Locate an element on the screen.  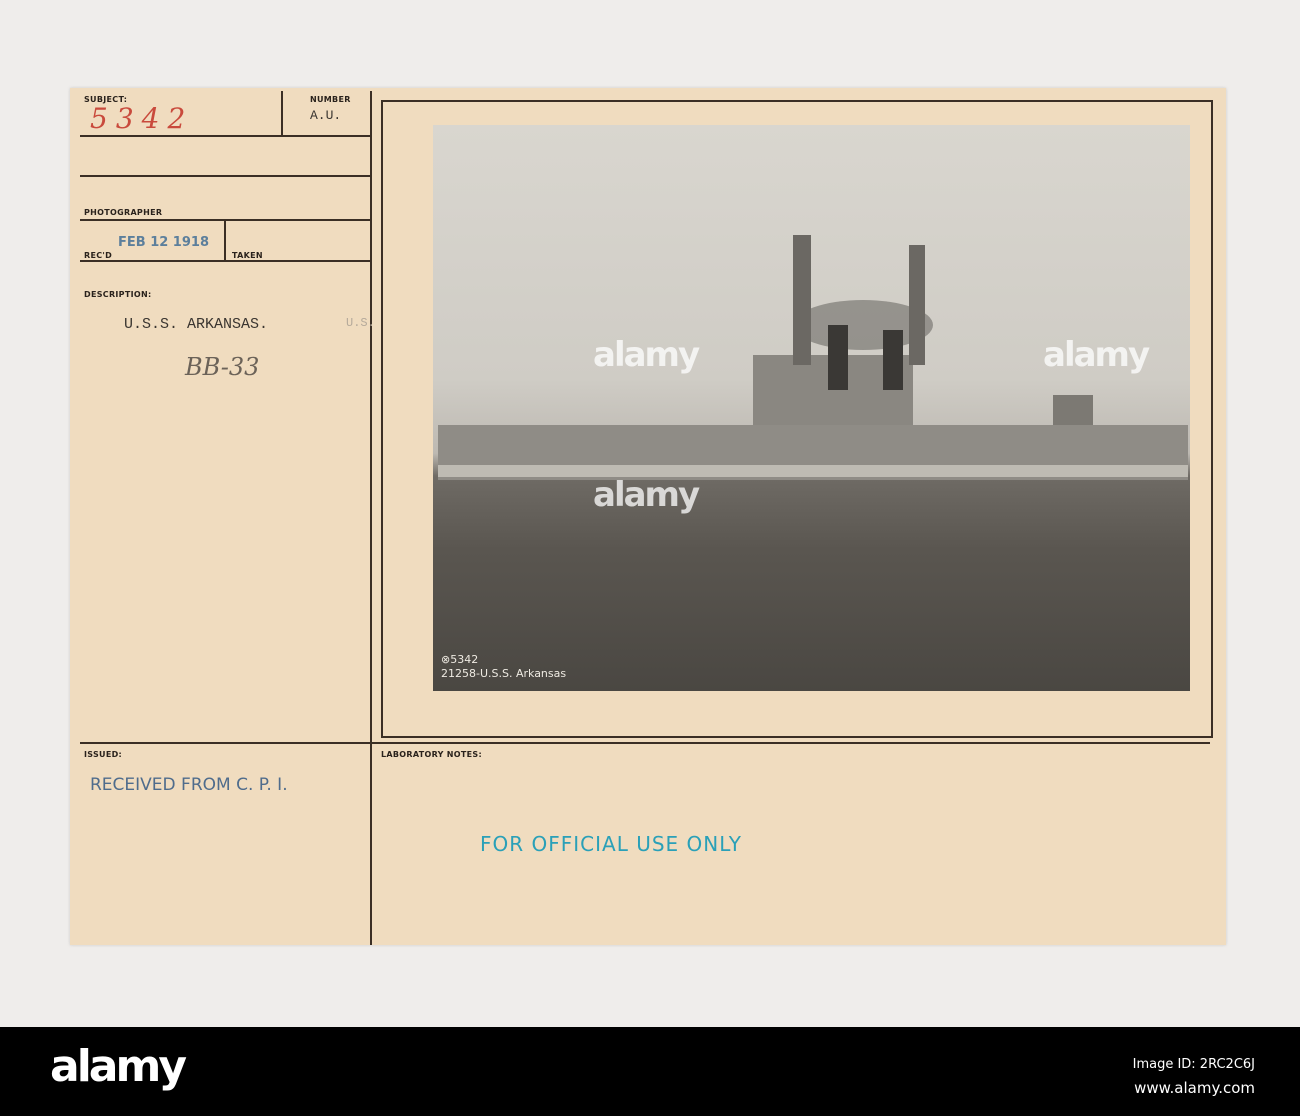
official-use-stamp: FOR OFFICIAL USE ONLY is located at coordinates (611, 844).